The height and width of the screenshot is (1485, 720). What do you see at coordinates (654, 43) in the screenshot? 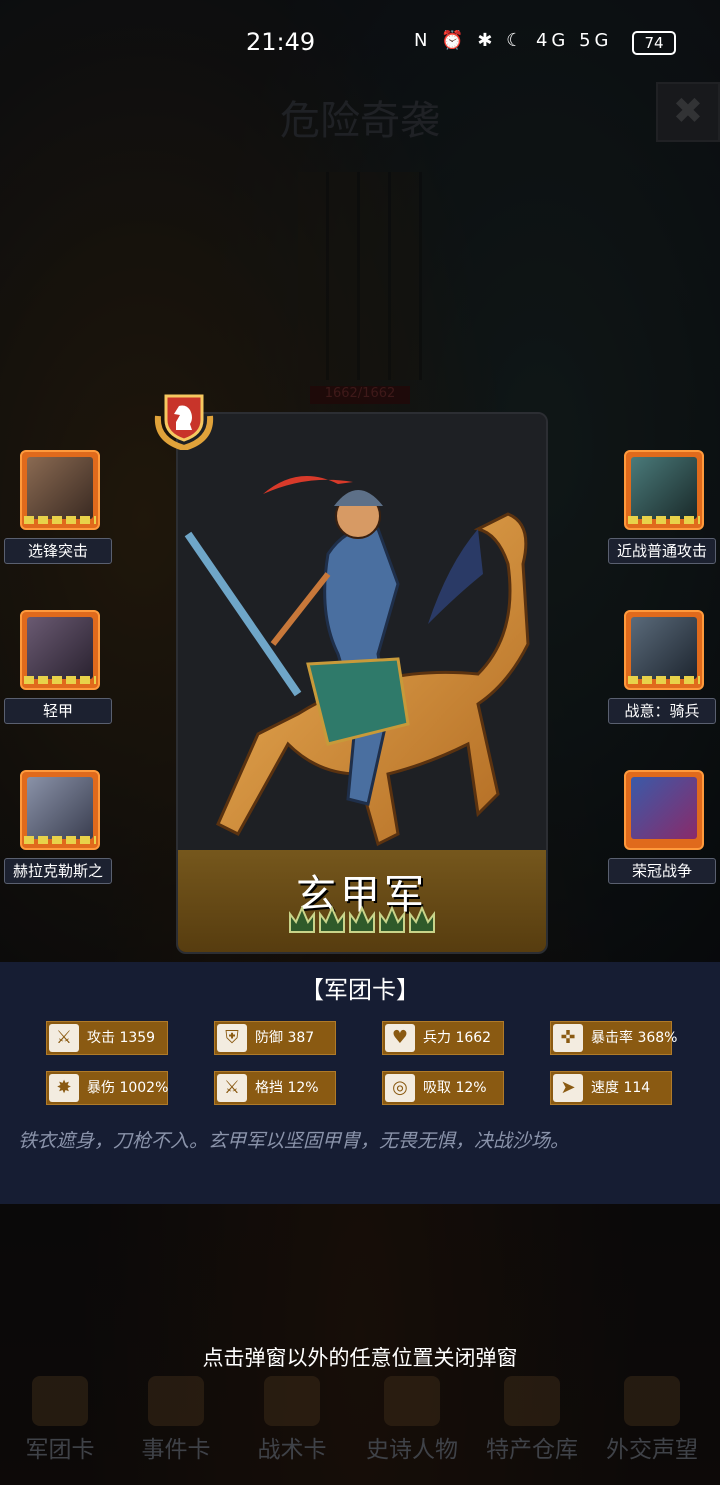
I see `battery-icon: 74` at bounding box center [654, 43].